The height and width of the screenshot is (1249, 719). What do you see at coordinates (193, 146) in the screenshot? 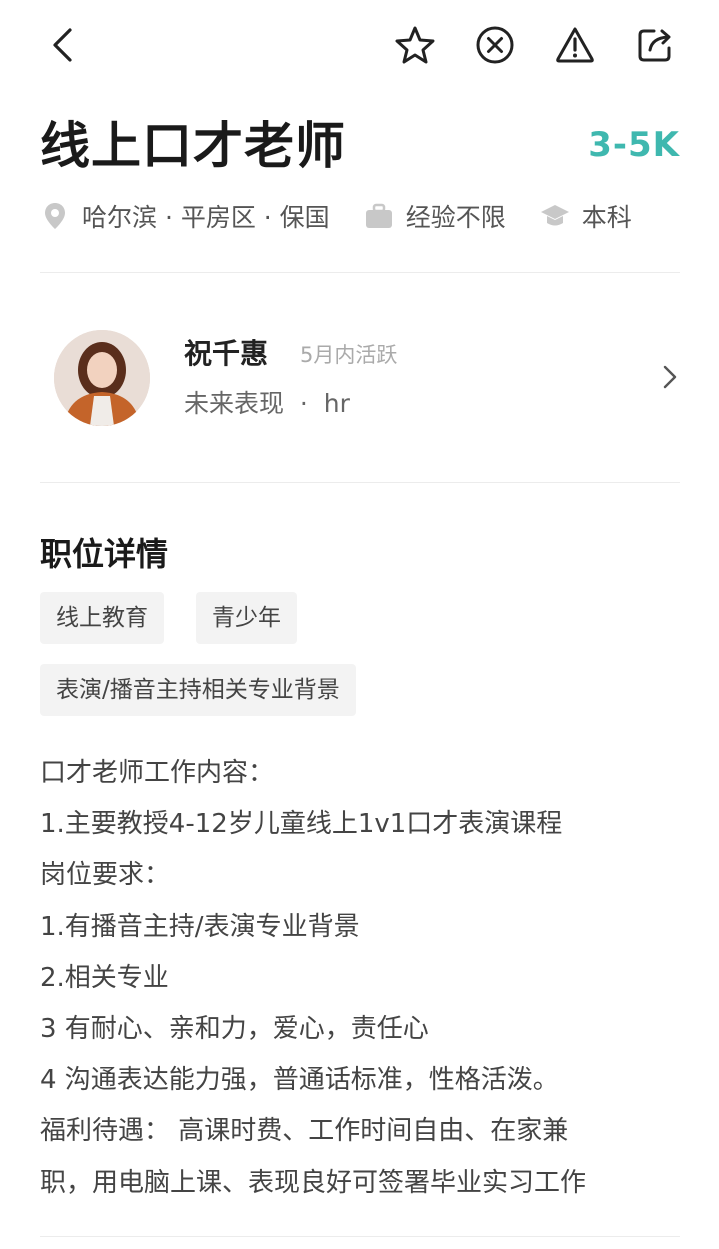
I see `job-title: 线上口才老师` at bounding box center [193, 146].